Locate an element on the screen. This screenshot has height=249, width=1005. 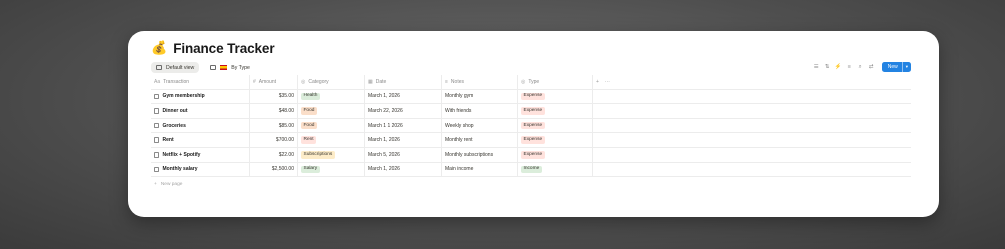
transaction-name: Gym membership is located at coordinates (183, 96).